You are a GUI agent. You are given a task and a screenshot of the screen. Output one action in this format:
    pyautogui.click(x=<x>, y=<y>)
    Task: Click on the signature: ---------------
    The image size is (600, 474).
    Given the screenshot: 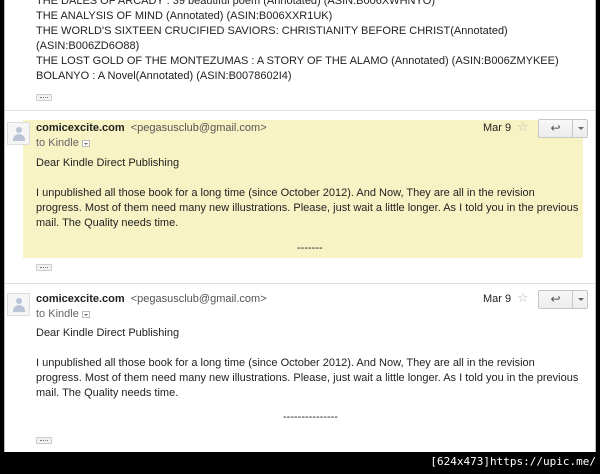 What is the action you would take?
    pyautogui.click(x=310, y=417)
    